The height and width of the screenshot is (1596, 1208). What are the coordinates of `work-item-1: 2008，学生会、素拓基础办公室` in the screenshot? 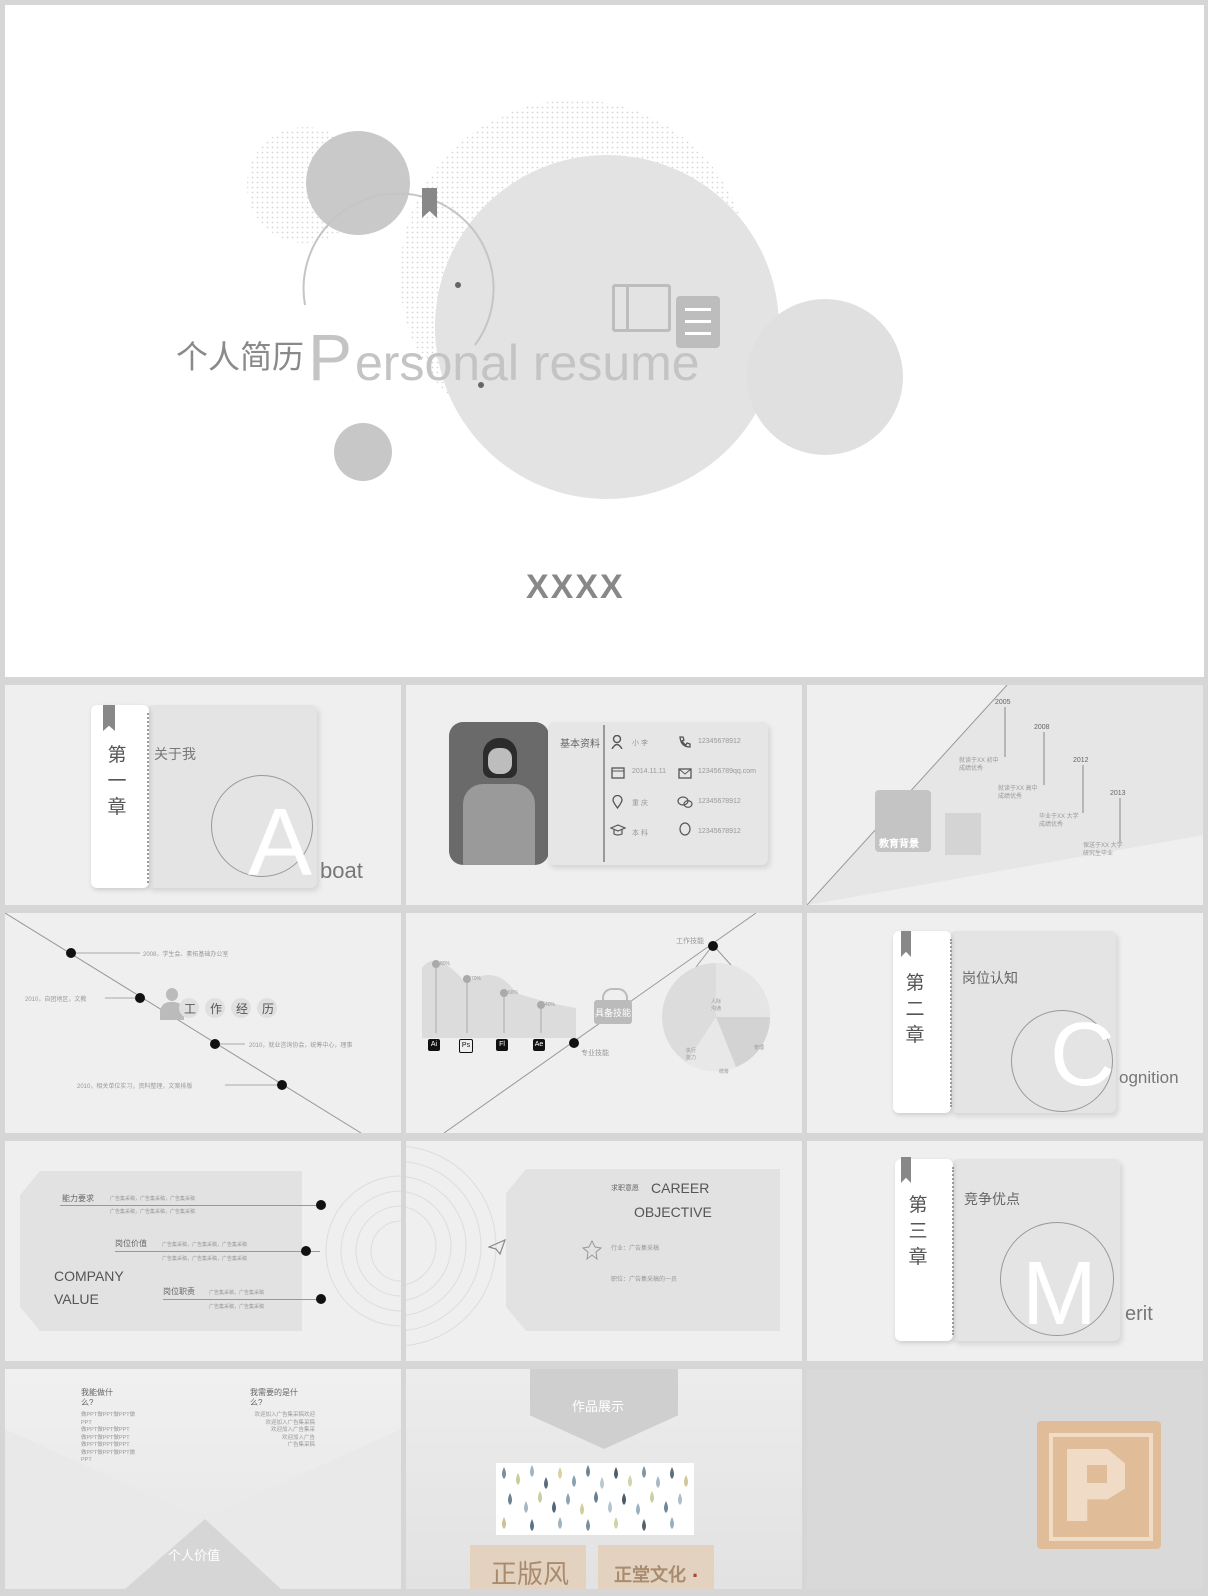 It's located at (186, 955).